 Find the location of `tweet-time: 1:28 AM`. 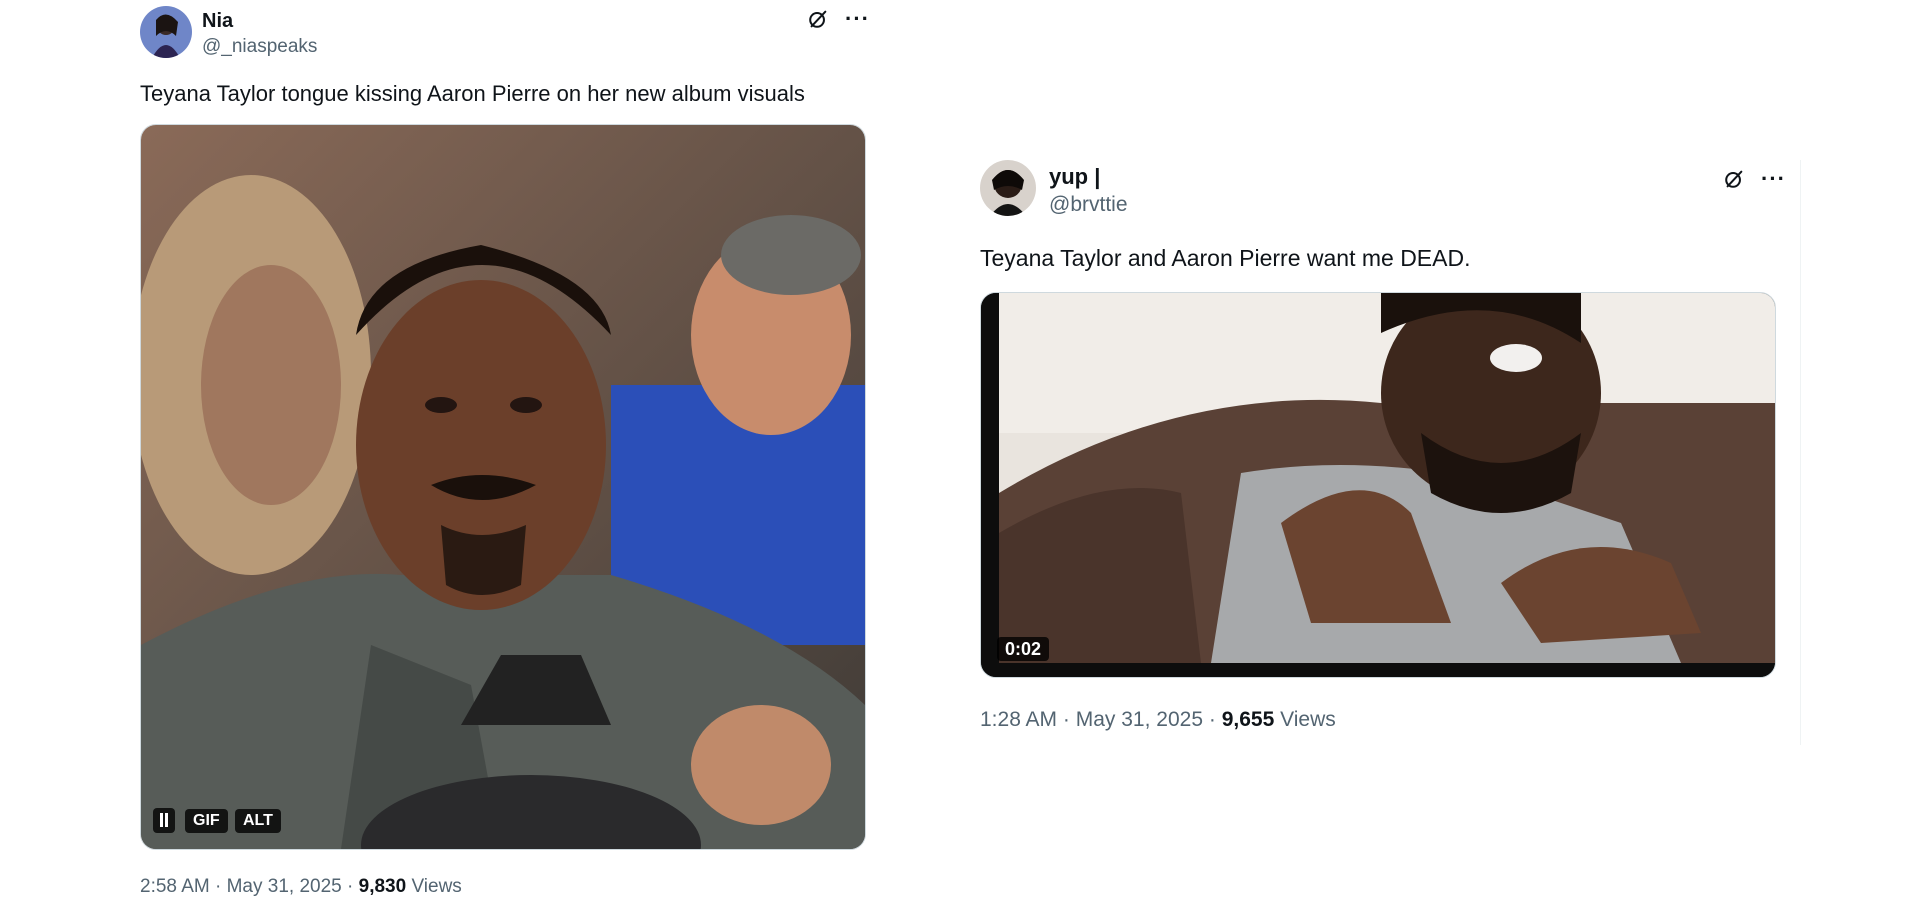

tweet-time: 1:28 AM is located at coordinates (1018, 719).